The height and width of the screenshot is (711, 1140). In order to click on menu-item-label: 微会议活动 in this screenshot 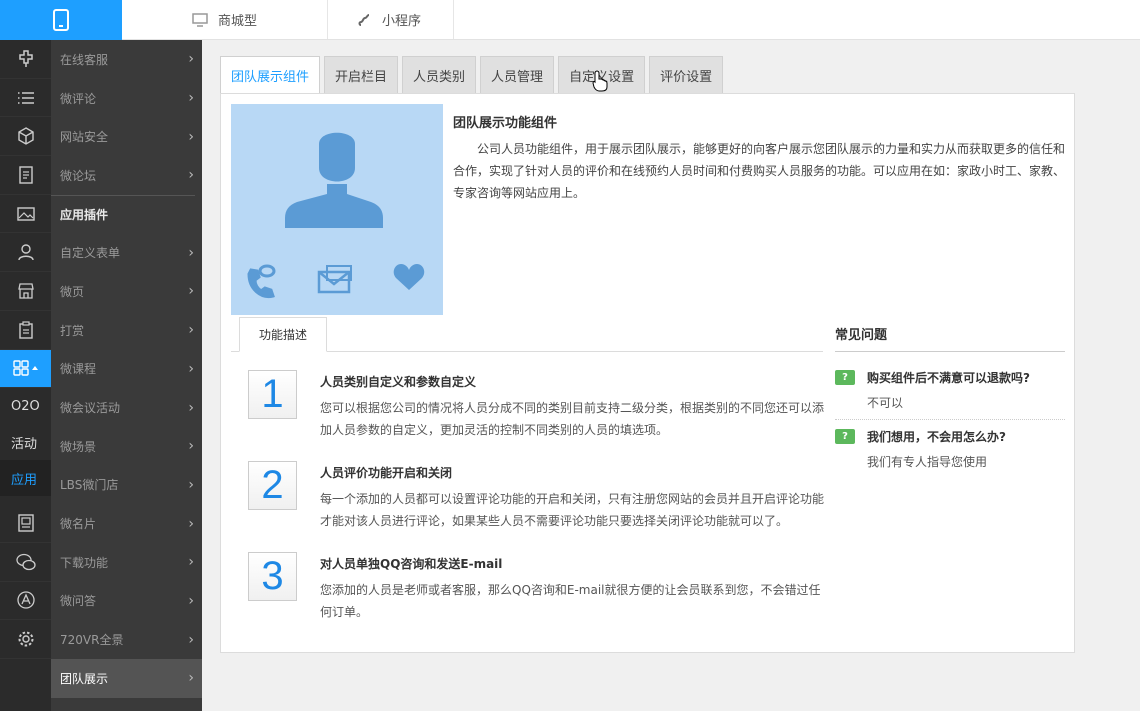, I will do `click(90, 408)`.